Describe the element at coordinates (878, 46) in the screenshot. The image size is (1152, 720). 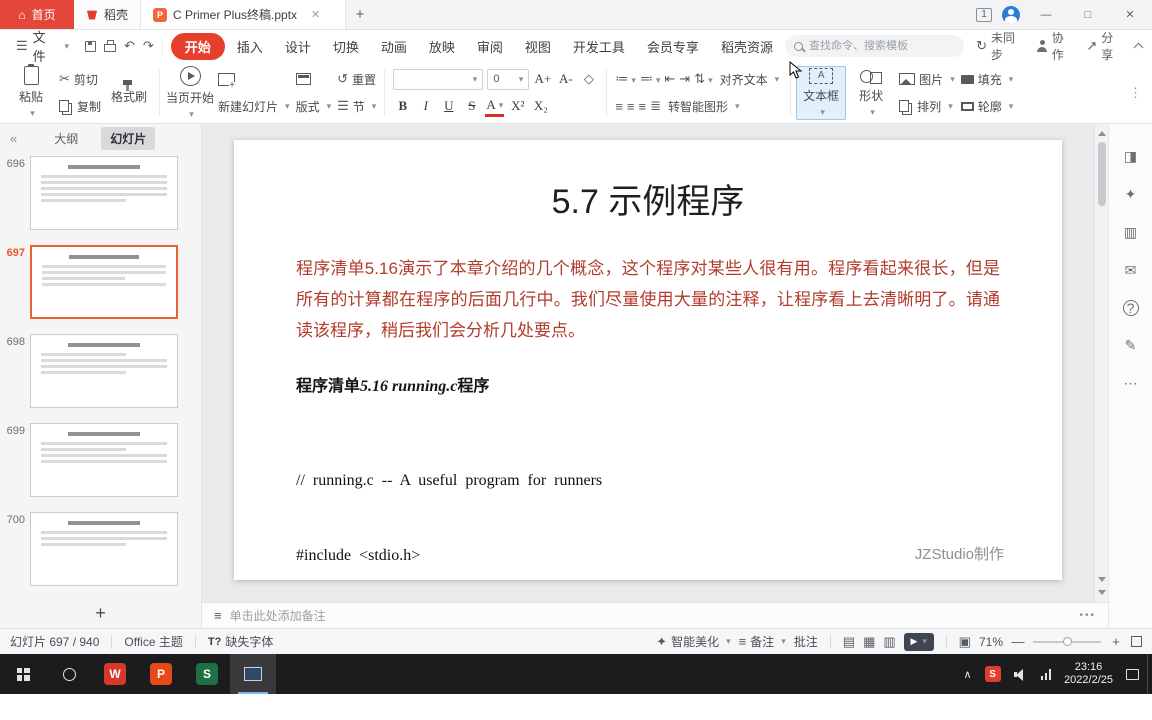
I see `search-input` at that location.